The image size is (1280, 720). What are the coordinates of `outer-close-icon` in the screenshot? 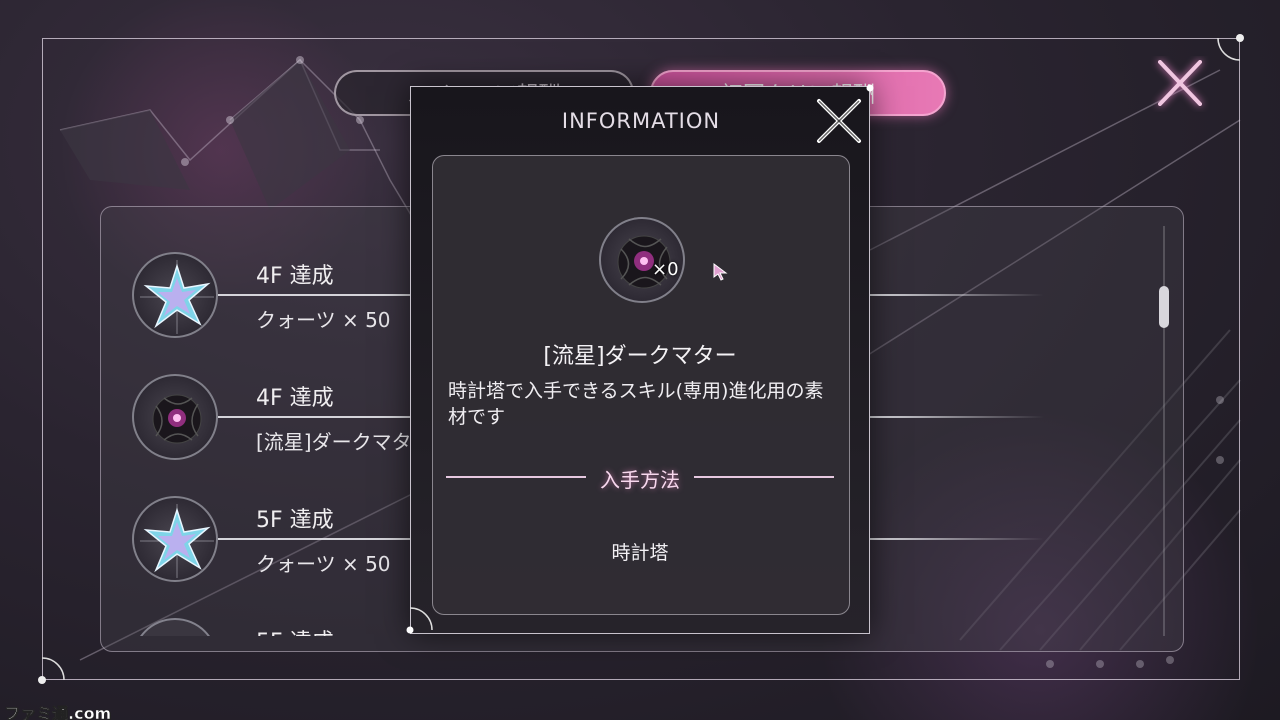 It's located at (1180, 84).